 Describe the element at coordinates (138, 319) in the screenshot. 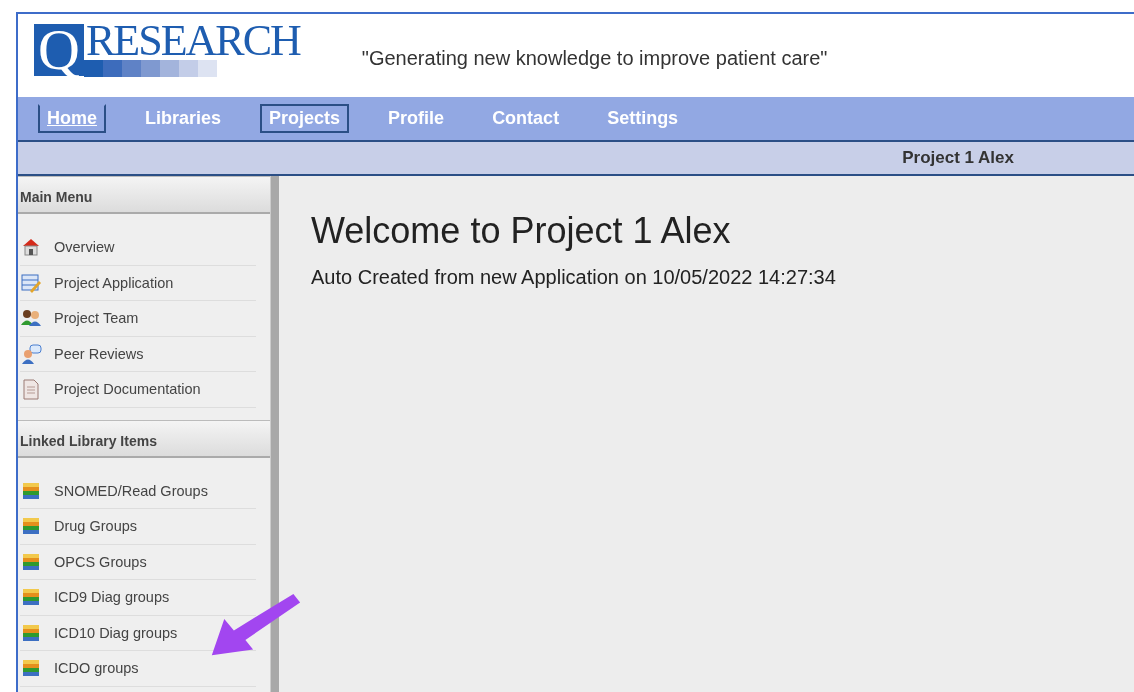

I see `sidebar-item: Project Team` at that location.